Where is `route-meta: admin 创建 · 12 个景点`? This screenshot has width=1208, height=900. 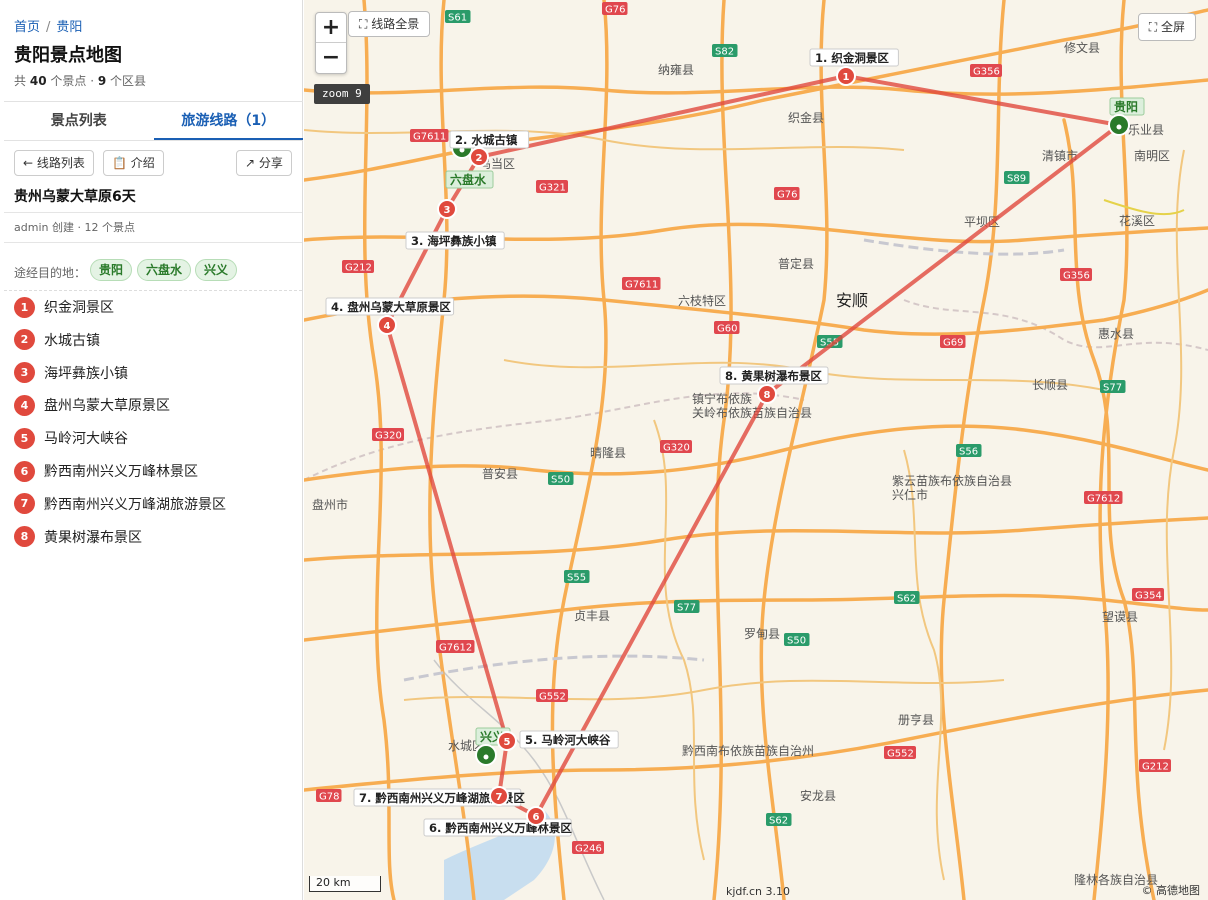 route-meta: admin 创建 · 12 个景点 is located at coordinates (74, 227).